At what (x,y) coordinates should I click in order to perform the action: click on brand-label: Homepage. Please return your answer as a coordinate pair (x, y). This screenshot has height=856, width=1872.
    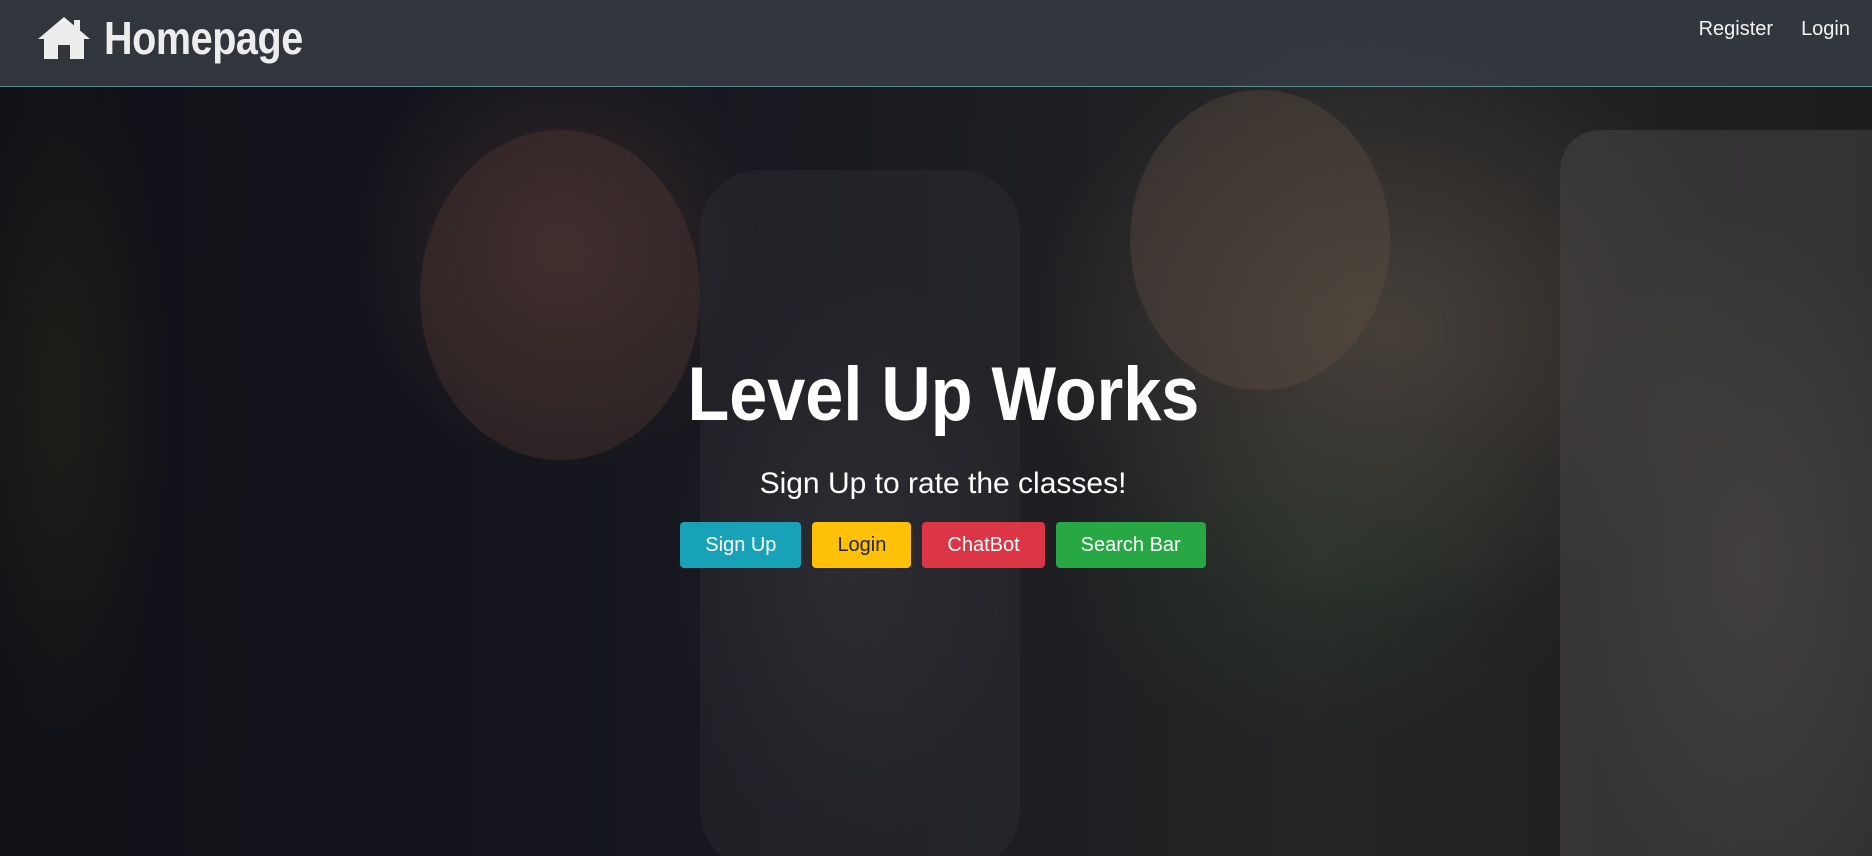
    Looking at the image, I should click on (203, 38).